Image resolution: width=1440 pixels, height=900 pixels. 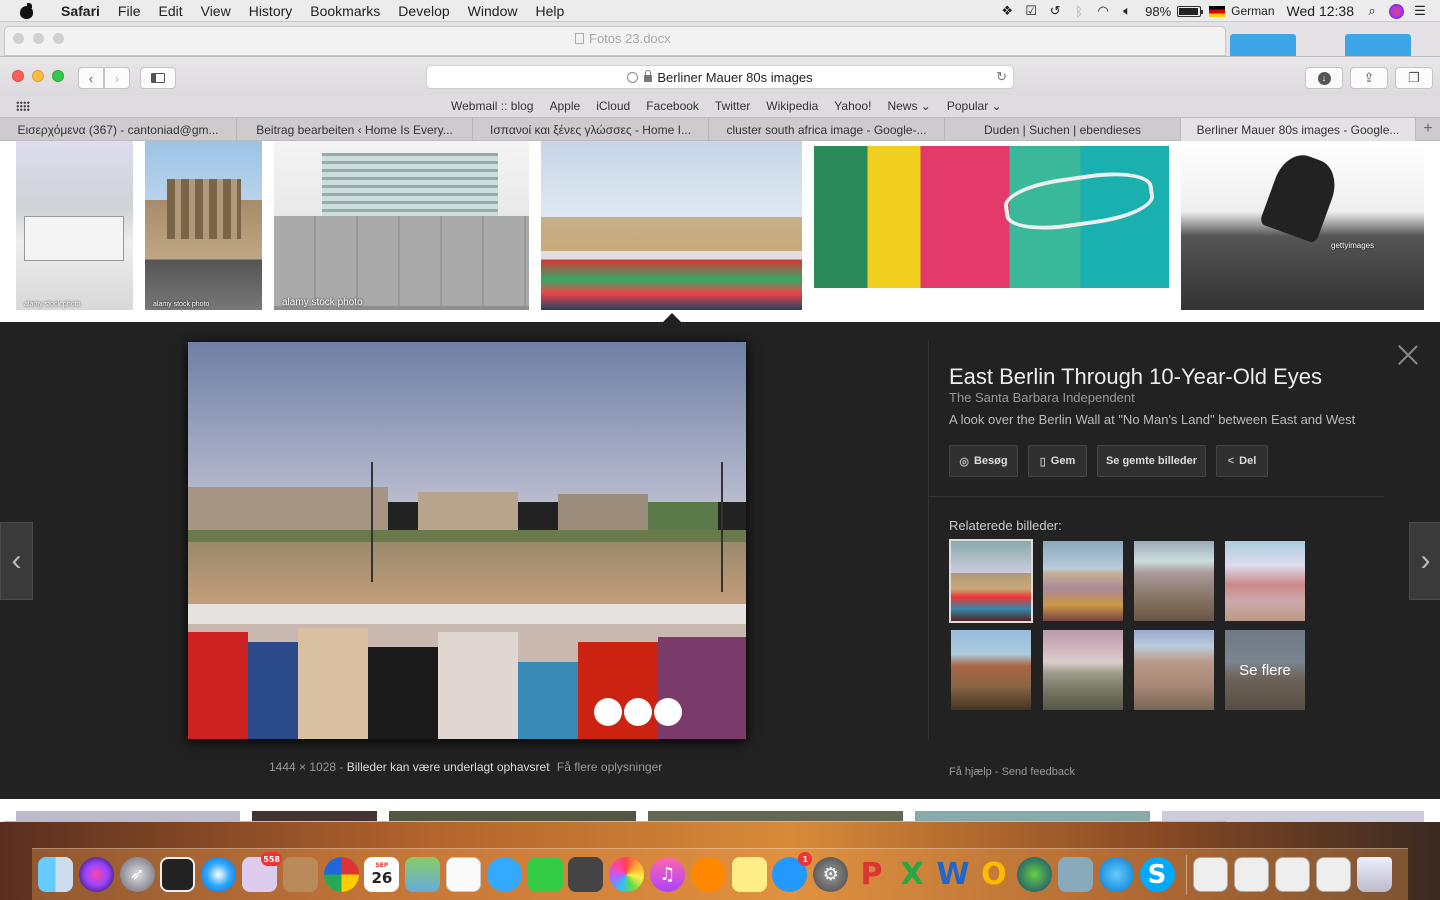 I want to click on menu-develop: Develop, so click(x=423, y=11).